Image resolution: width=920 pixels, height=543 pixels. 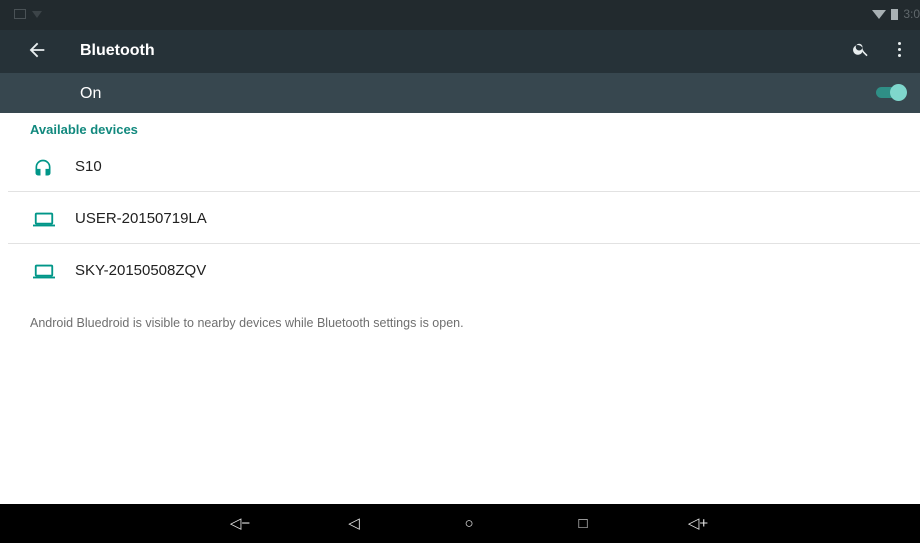 What do you see at coordinates (38, 51) in the screenshot?
I see `arrow-left-icon` at bounding box center [38, 51].